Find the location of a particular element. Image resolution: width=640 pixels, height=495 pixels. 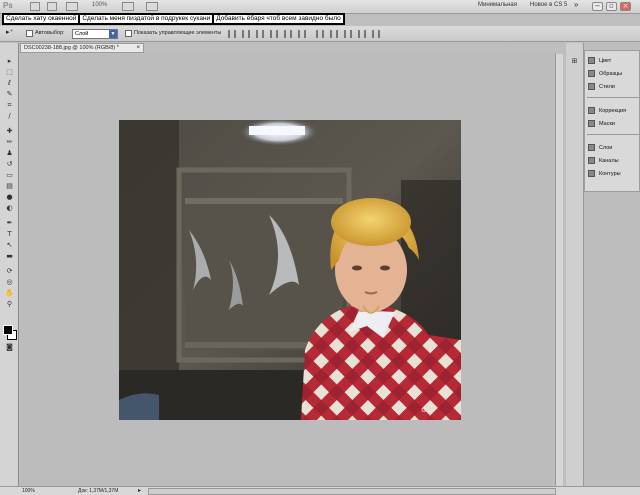

align-vcenter-icon is located at coordinates (246, 34).